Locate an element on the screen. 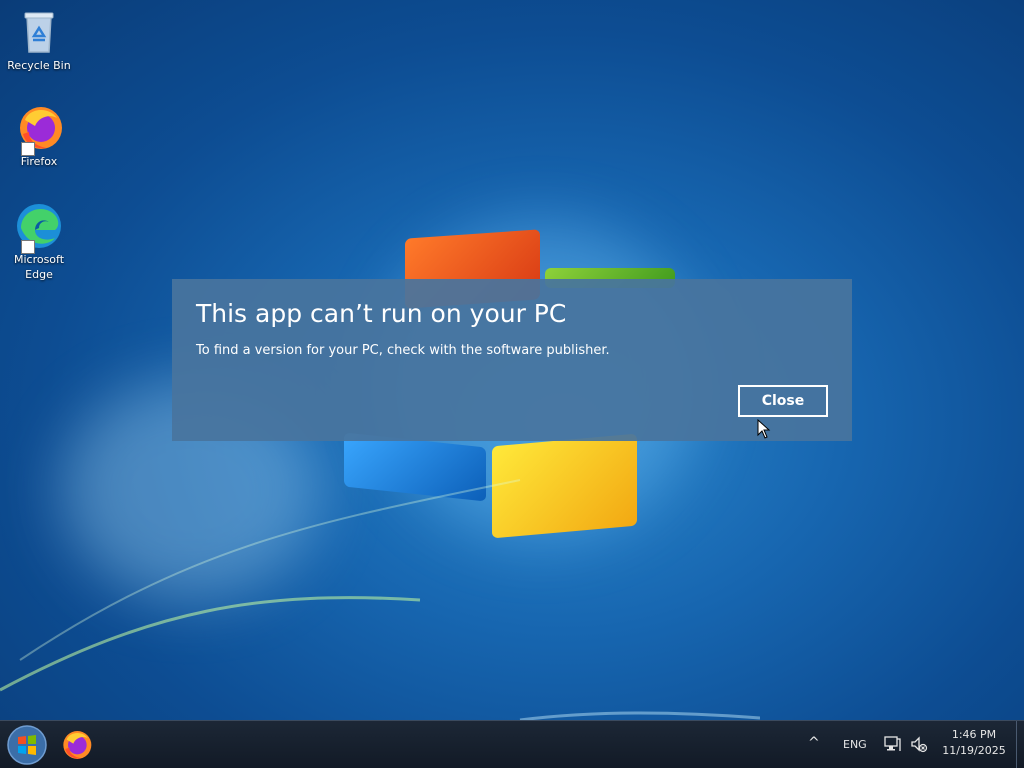 This screenshot has width=1024, height=768. network-icon is located at coordinates (892, 746).